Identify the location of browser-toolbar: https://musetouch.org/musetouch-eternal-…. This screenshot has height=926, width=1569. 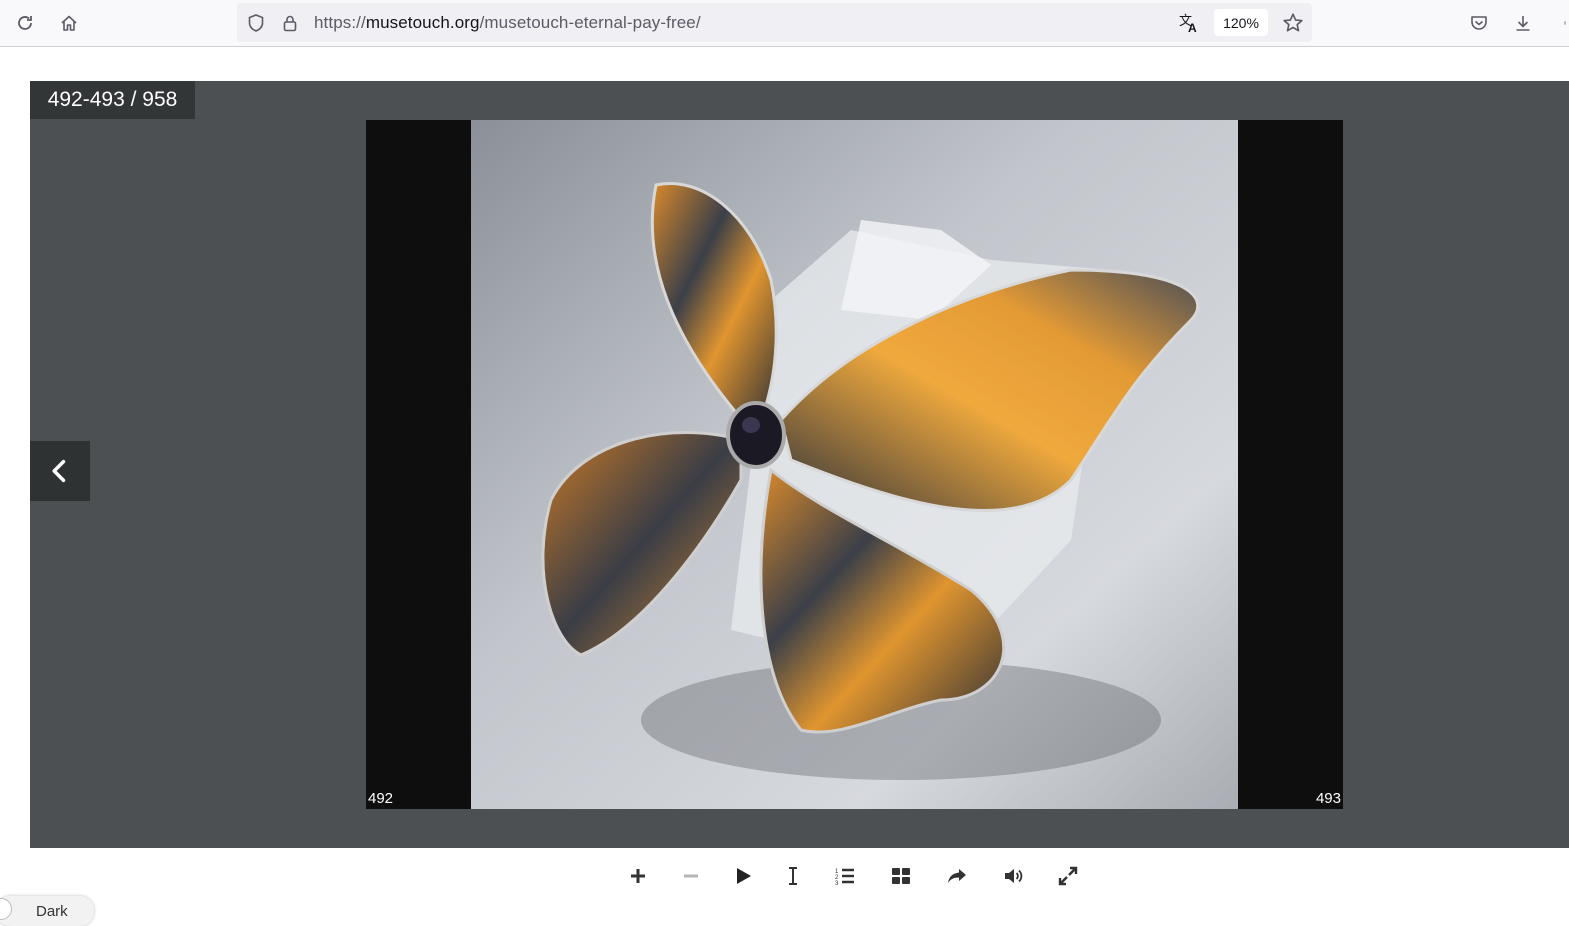
(784, 23).